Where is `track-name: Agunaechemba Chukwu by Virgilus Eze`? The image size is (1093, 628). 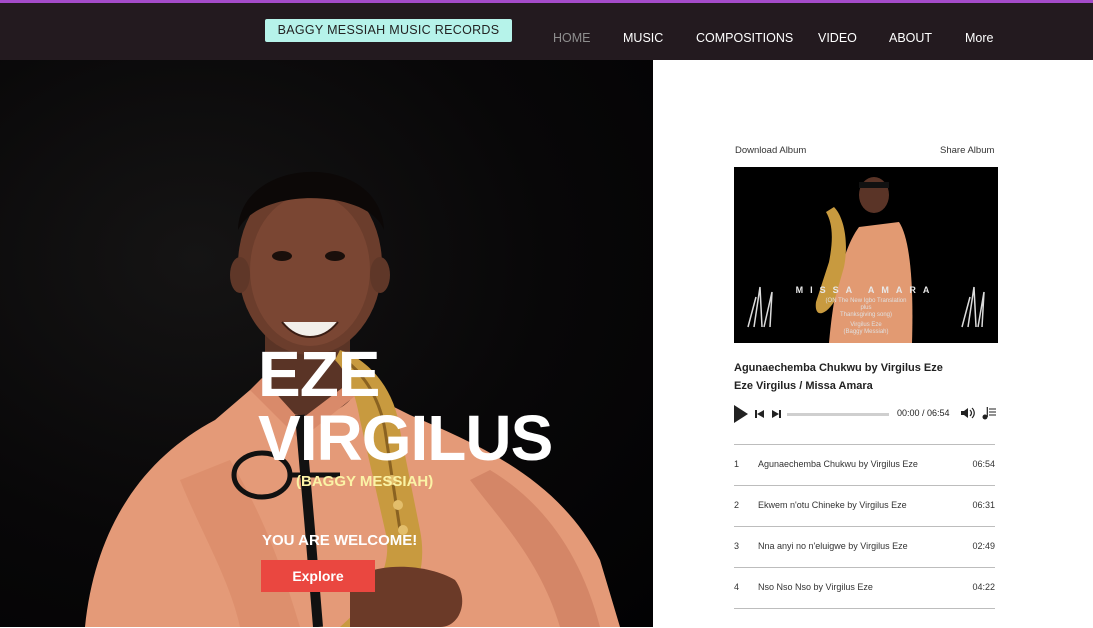
track-name: Agunaechemba Chukwu by Virgilus Eze is located at coordinates (838, 464).